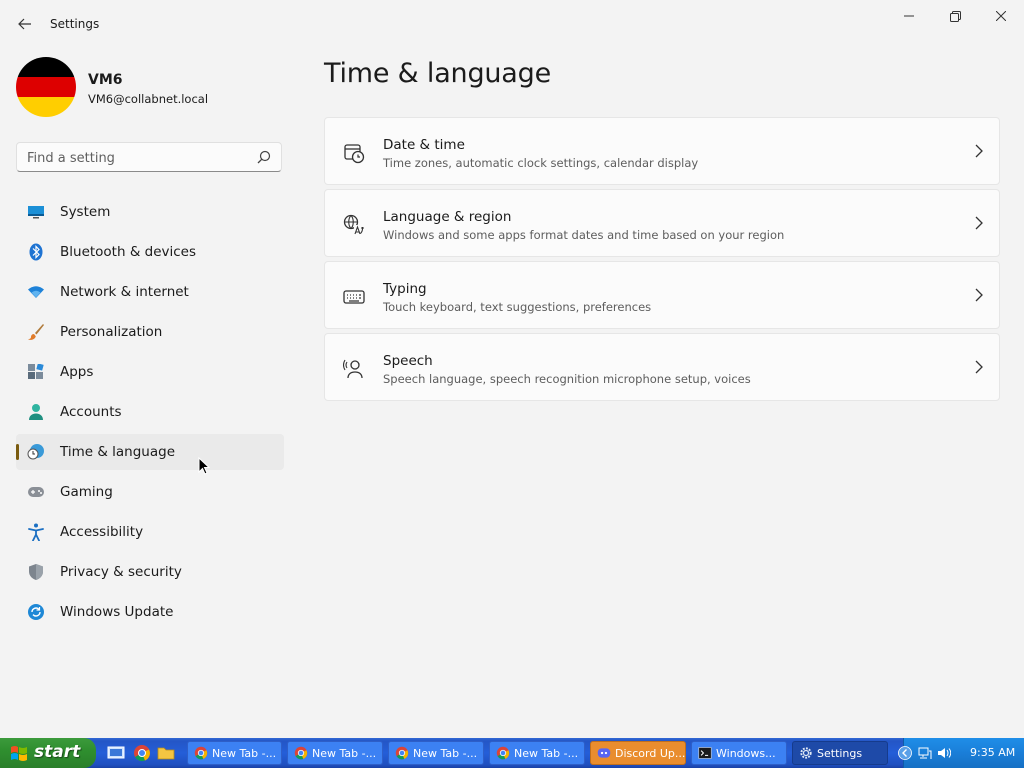  Describe the element at coordinates (46, 67) in the screenshot. I see `avatar-stripe-black` at that location.